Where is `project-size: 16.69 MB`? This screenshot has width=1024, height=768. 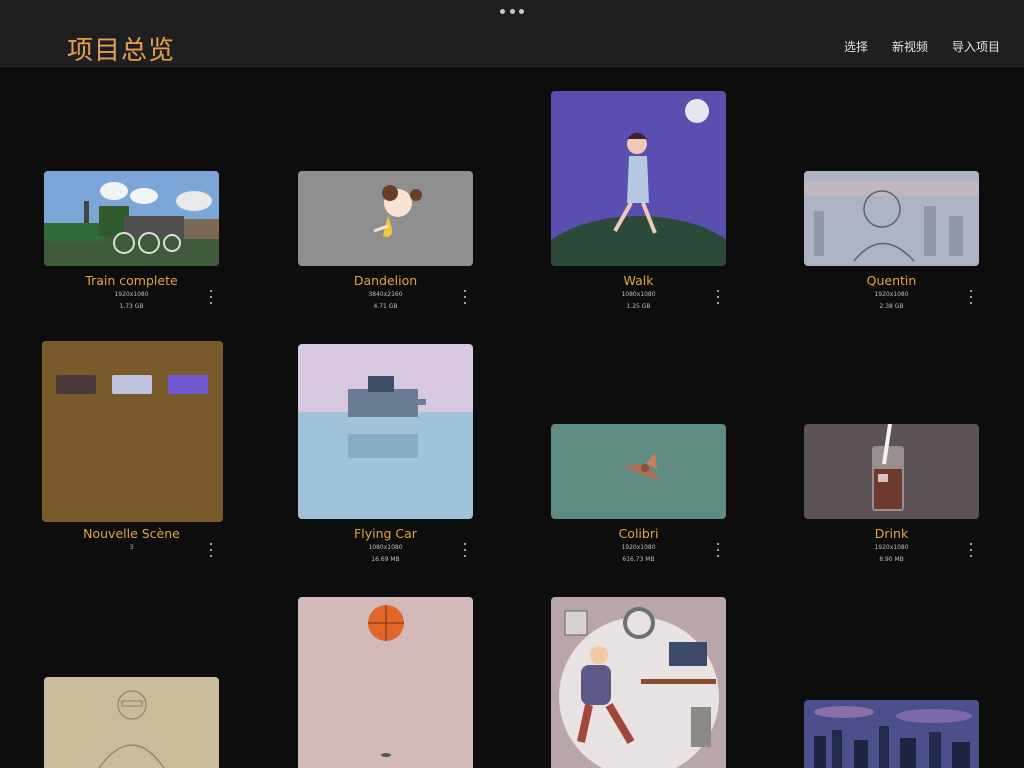
project-size: 16.69 MB is located at coordinates (385, 559).